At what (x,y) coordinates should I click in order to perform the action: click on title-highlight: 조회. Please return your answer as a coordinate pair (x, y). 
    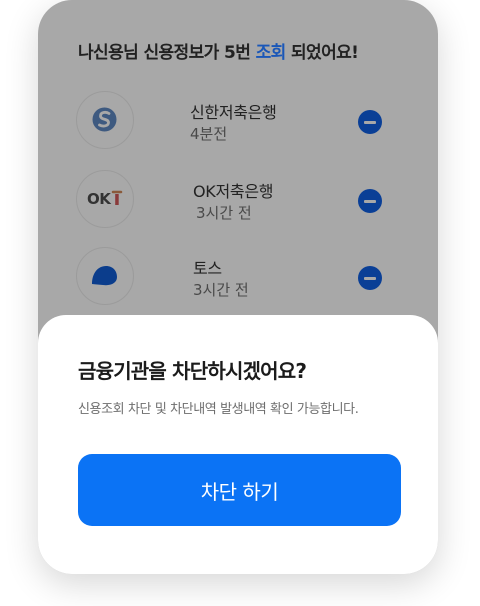
    Looking at the image, I should click on (271, 53).